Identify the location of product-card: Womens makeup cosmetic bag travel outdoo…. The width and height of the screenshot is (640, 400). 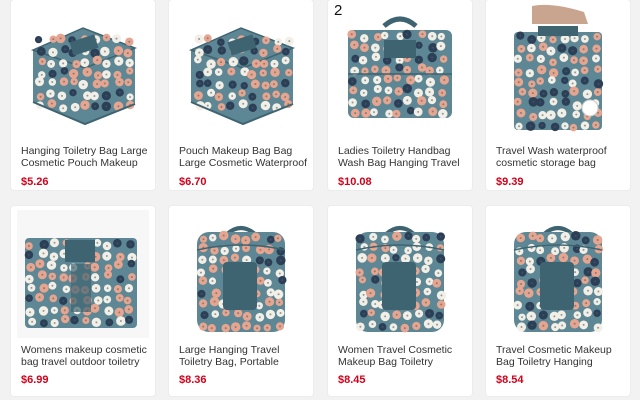
(83, 301).